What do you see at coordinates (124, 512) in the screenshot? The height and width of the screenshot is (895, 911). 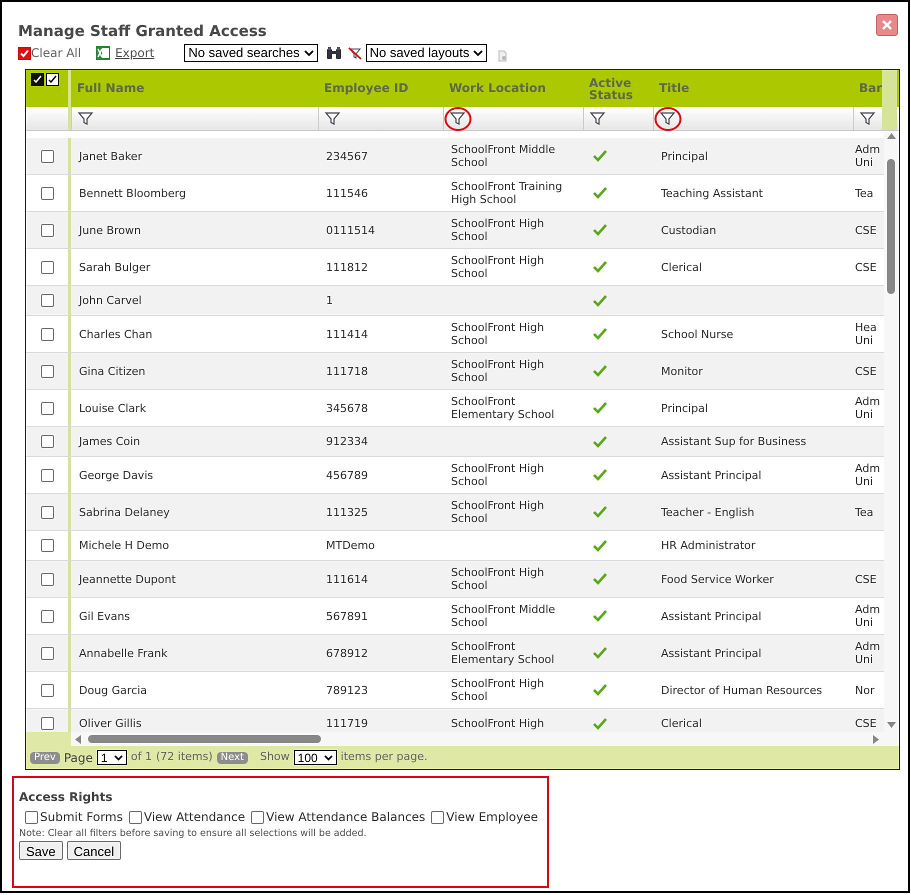 I see `name-cell: Sabrina Delaney` at bounding box center [124, 512].